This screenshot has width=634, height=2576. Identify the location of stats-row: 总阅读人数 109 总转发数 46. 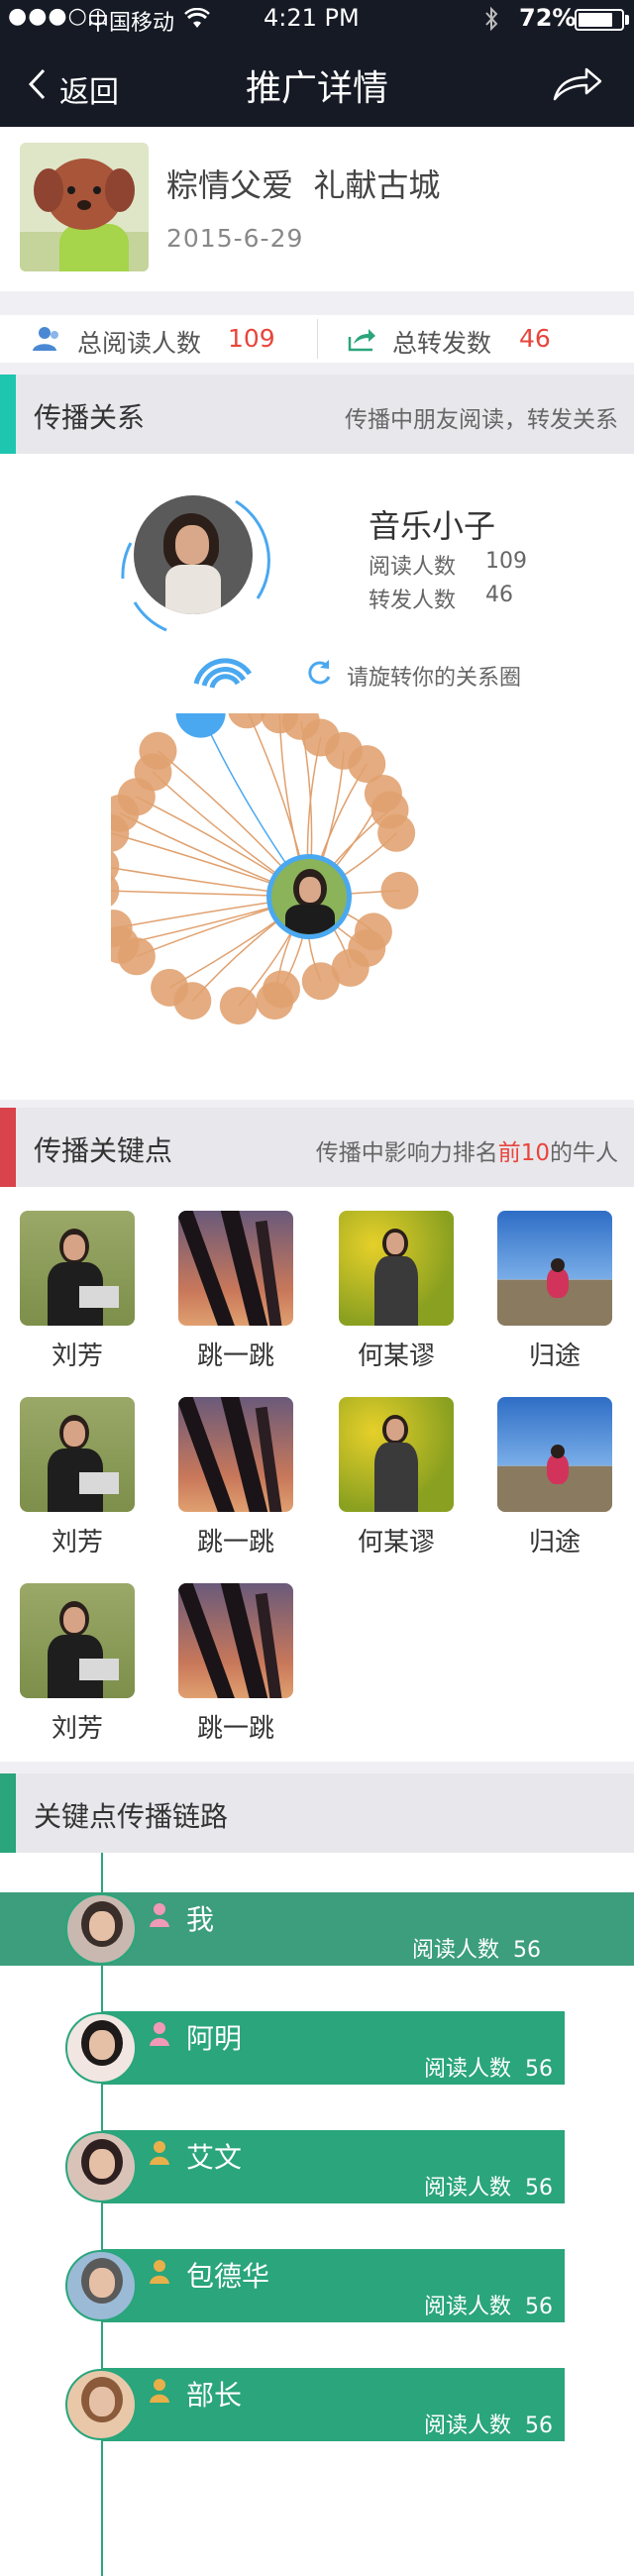
(317, 339).